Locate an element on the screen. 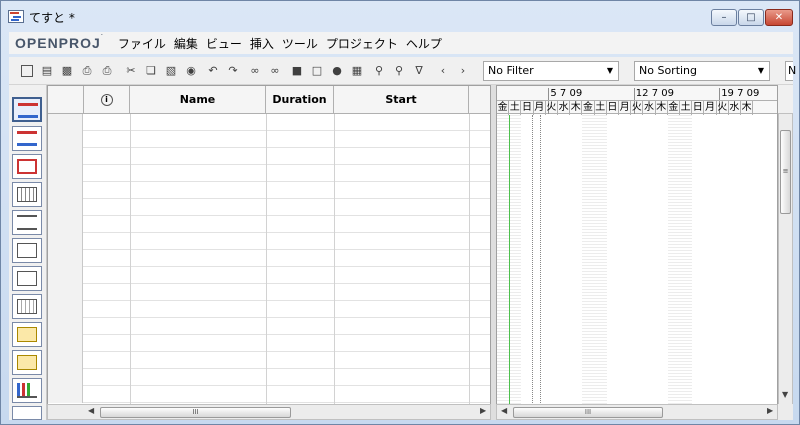 This screenshot has width=800, height=425. charts-view-button is located at coordinates (27, 413).